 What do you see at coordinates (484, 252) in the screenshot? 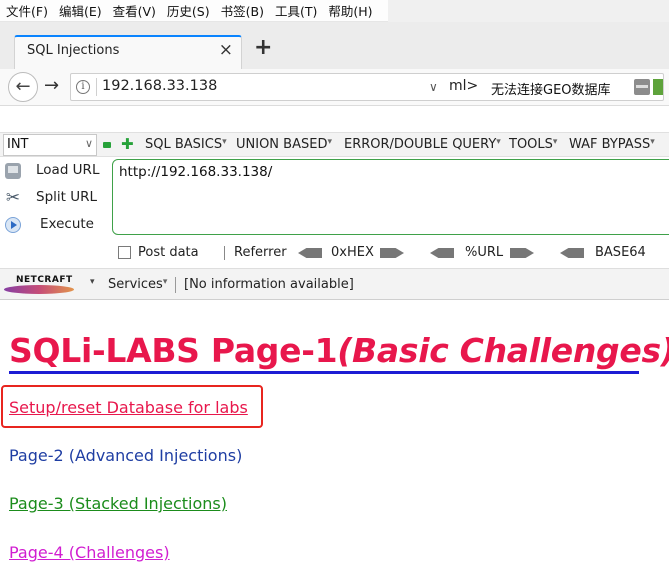
I see `url-encode-label: %URL` at bounding box center [484, 252].